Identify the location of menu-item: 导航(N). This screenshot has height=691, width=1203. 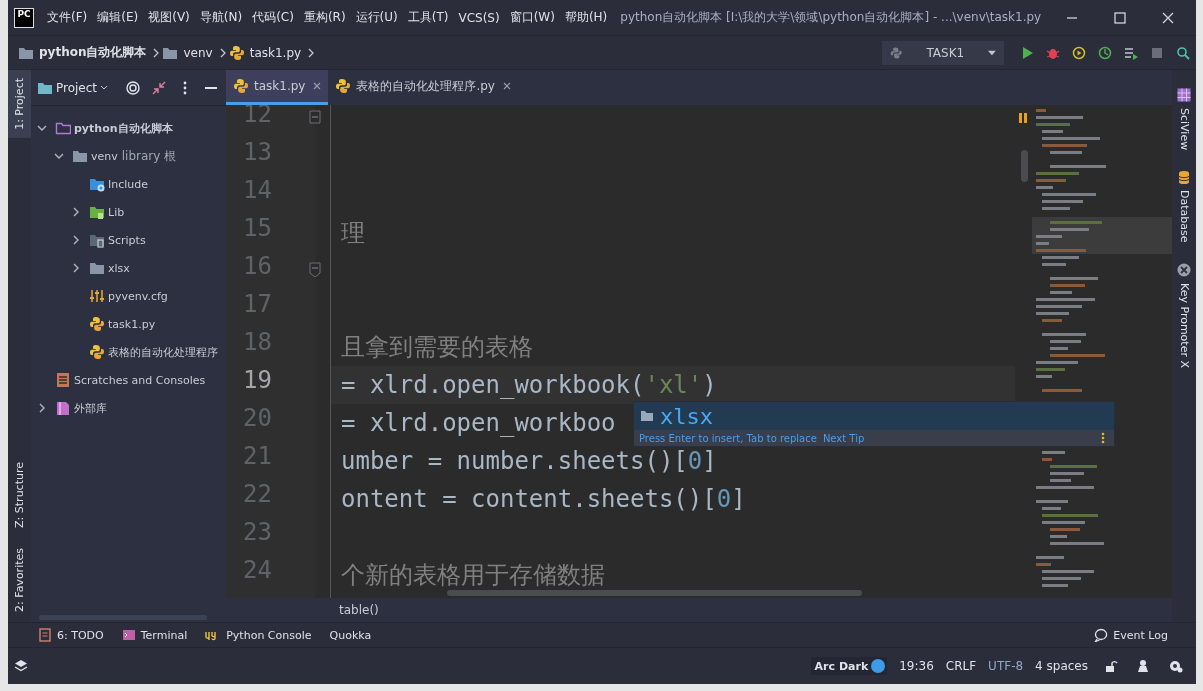
(221, 17).